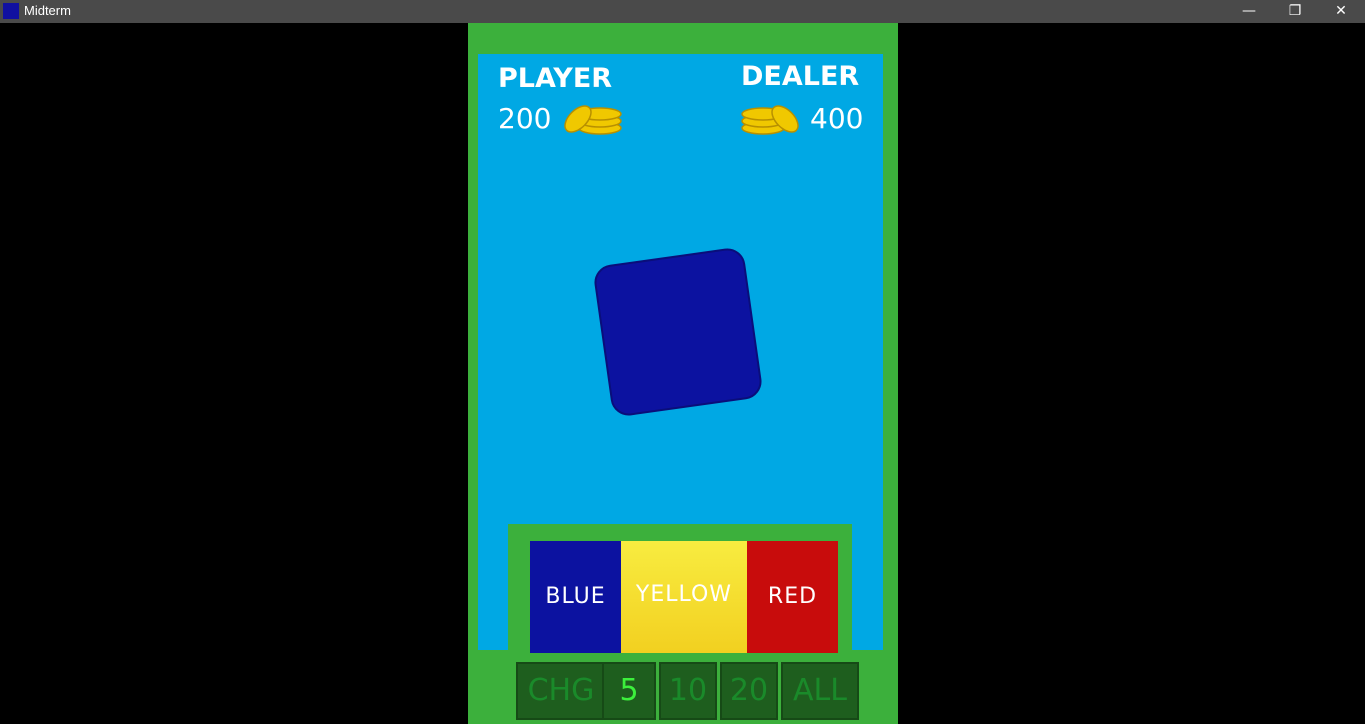 The height and width of the screenshot is (724, 1365). Describe the element at coordinates (800, 76) in the screenshot. I see `dealer-label: DEALER` at that location.